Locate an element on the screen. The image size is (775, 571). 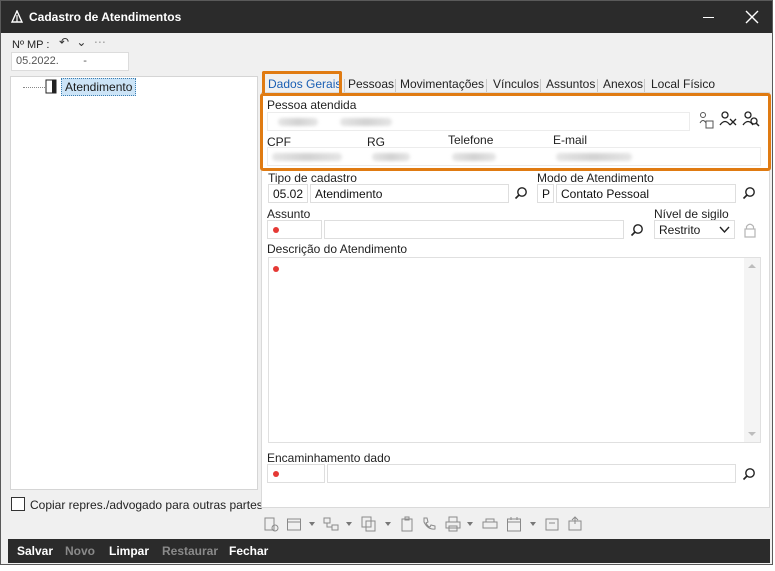
novo-label: Novo is located at coordinates (80, 551).